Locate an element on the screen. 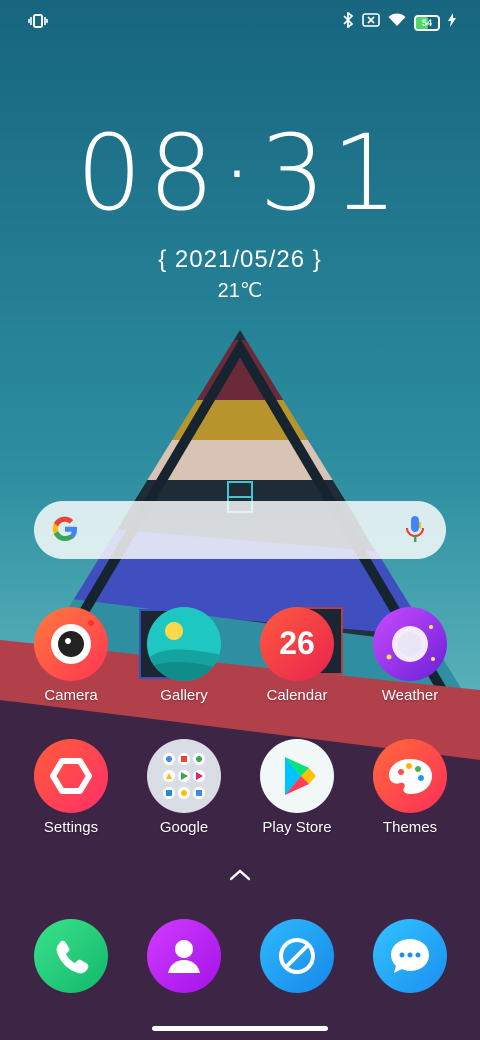 This screenshot has width=480, height=1040. clock-time: 08·31 is located at coordinates (240, 173).